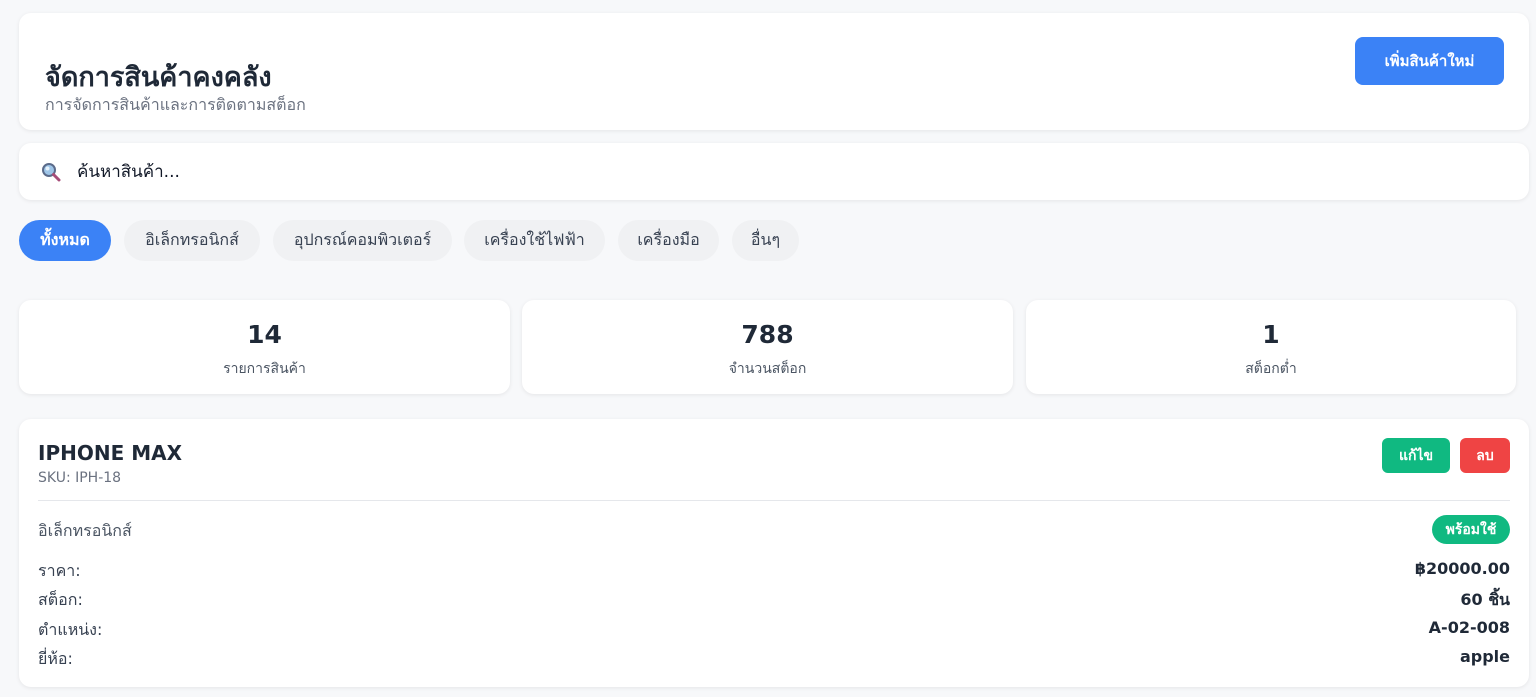 This screenshot has height=697, width=1536. What do you see at coordinates (787, 172) in the screenshot?
I see `search-input` at bounding box center [787, 172].